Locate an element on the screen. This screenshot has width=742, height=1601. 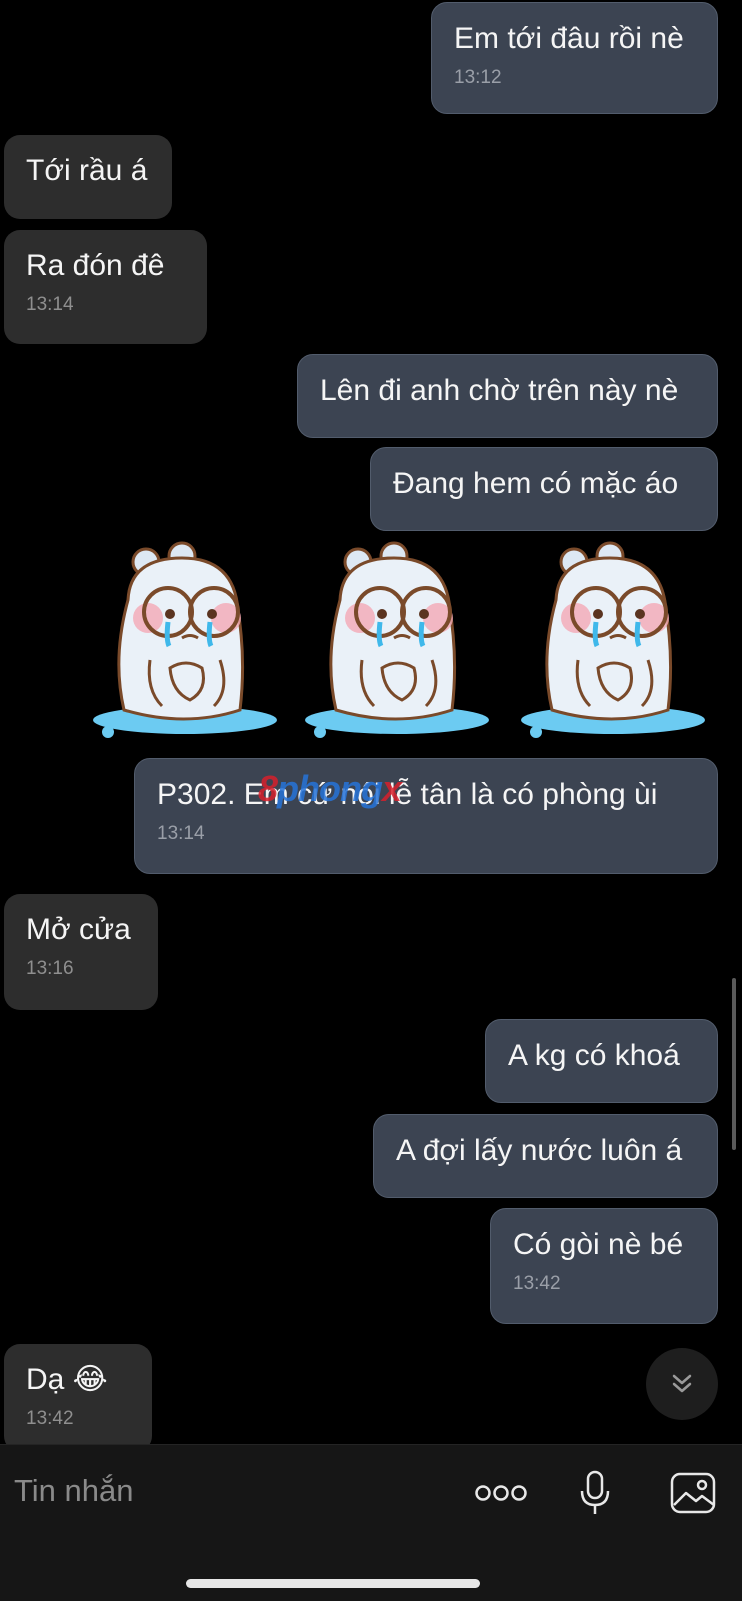
scrollbar-thumb is located at coordinates (734, 1064).